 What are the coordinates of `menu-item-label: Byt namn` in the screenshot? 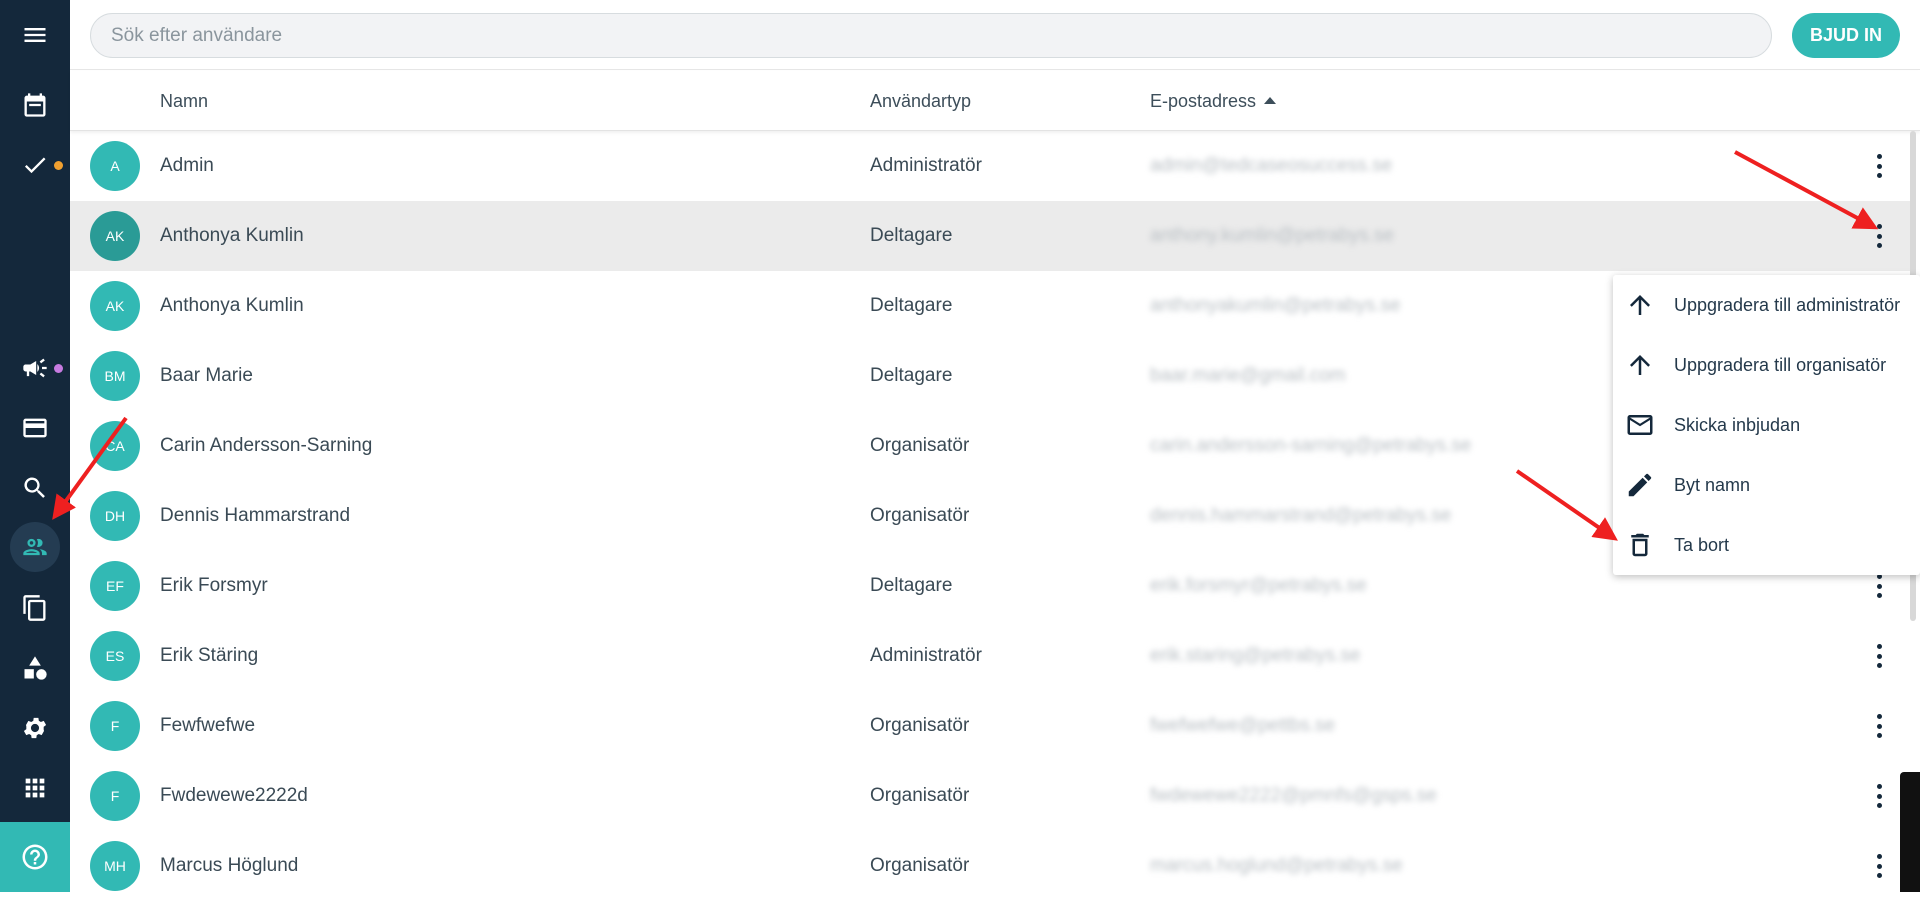 It's located at (1712, 484).